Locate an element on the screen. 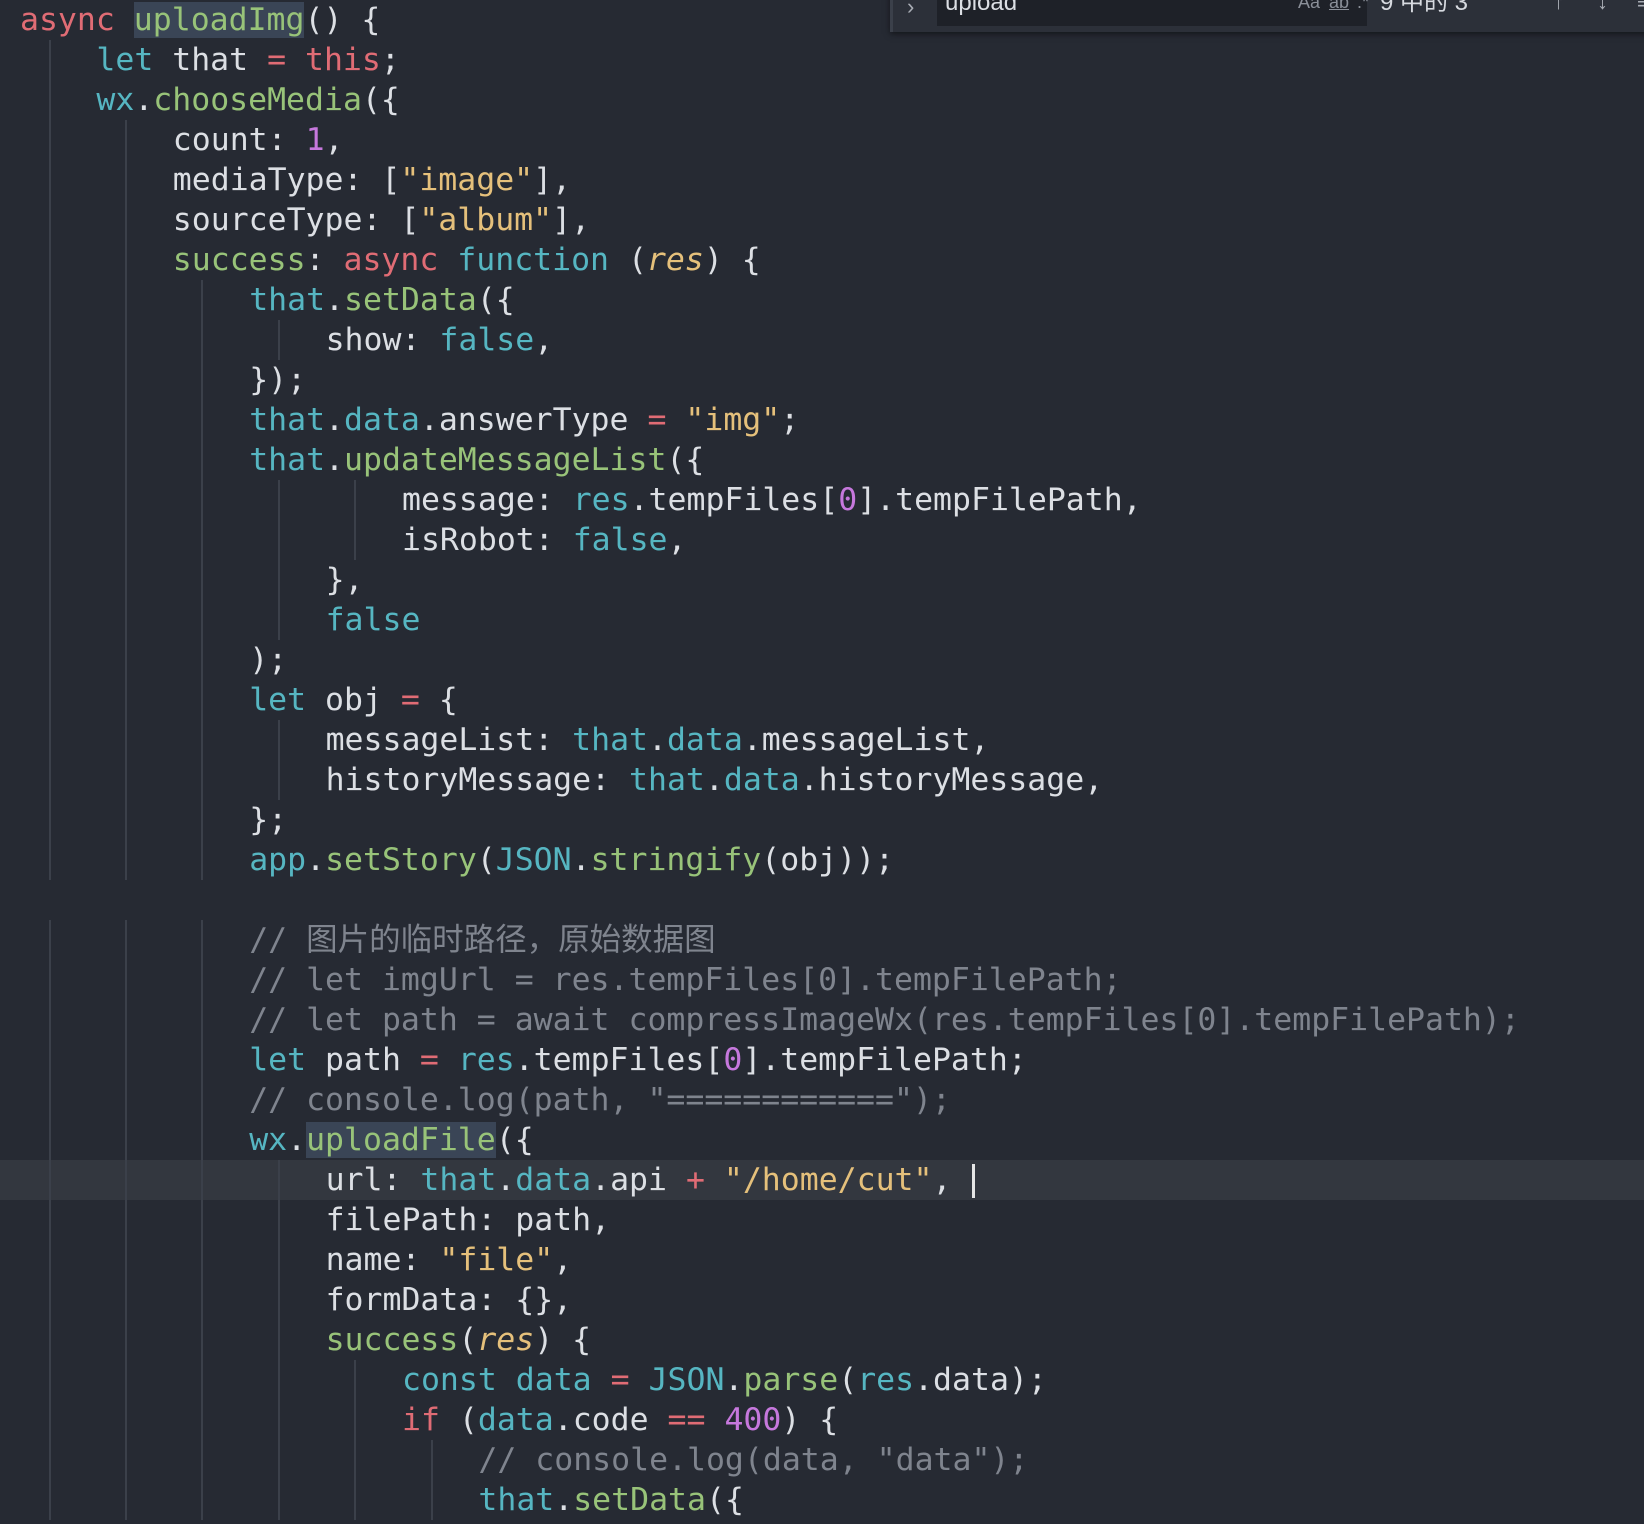  code-token: chooseMedia is located at coordinates (257, 100).